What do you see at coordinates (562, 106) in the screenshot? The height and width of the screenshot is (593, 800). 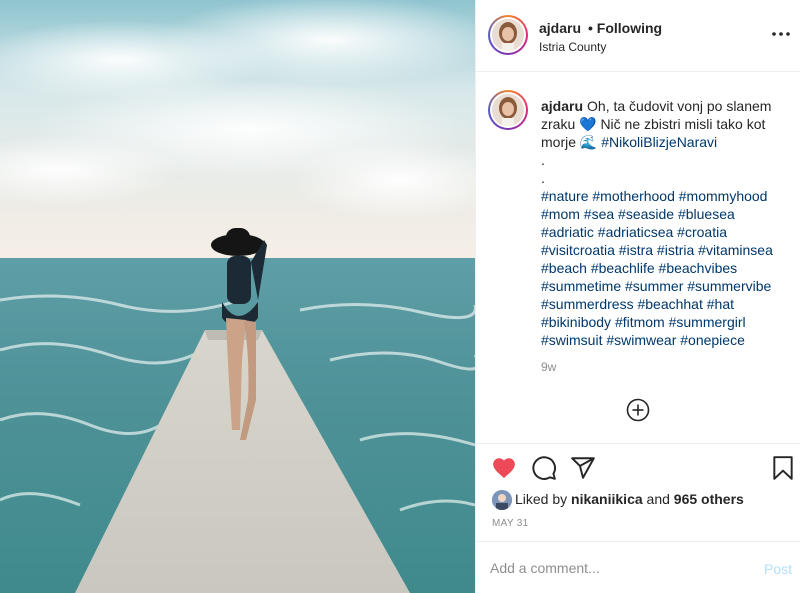 I see `caption-username: ajdaru` at bounding box center [562, 106].